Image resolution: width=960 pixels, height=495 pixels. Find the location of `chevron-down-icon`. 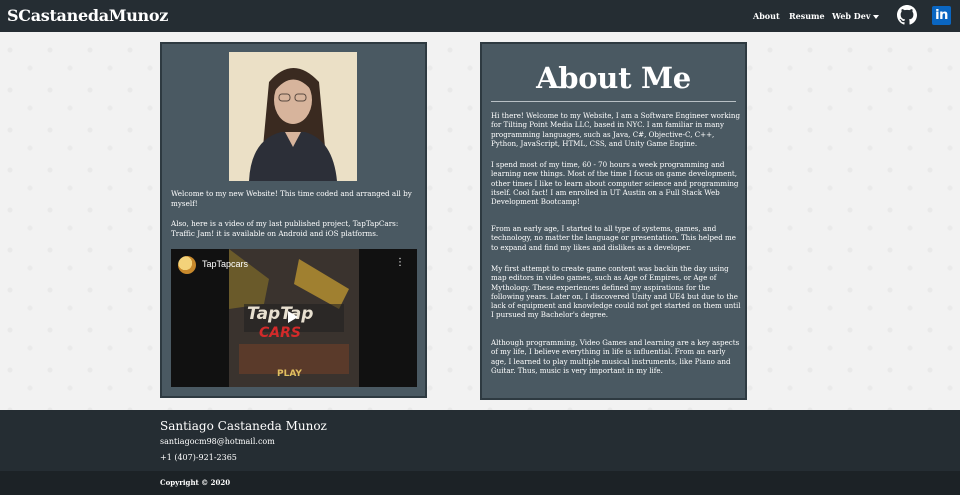

chevron-down-icon is located at coordinates (876, 17).